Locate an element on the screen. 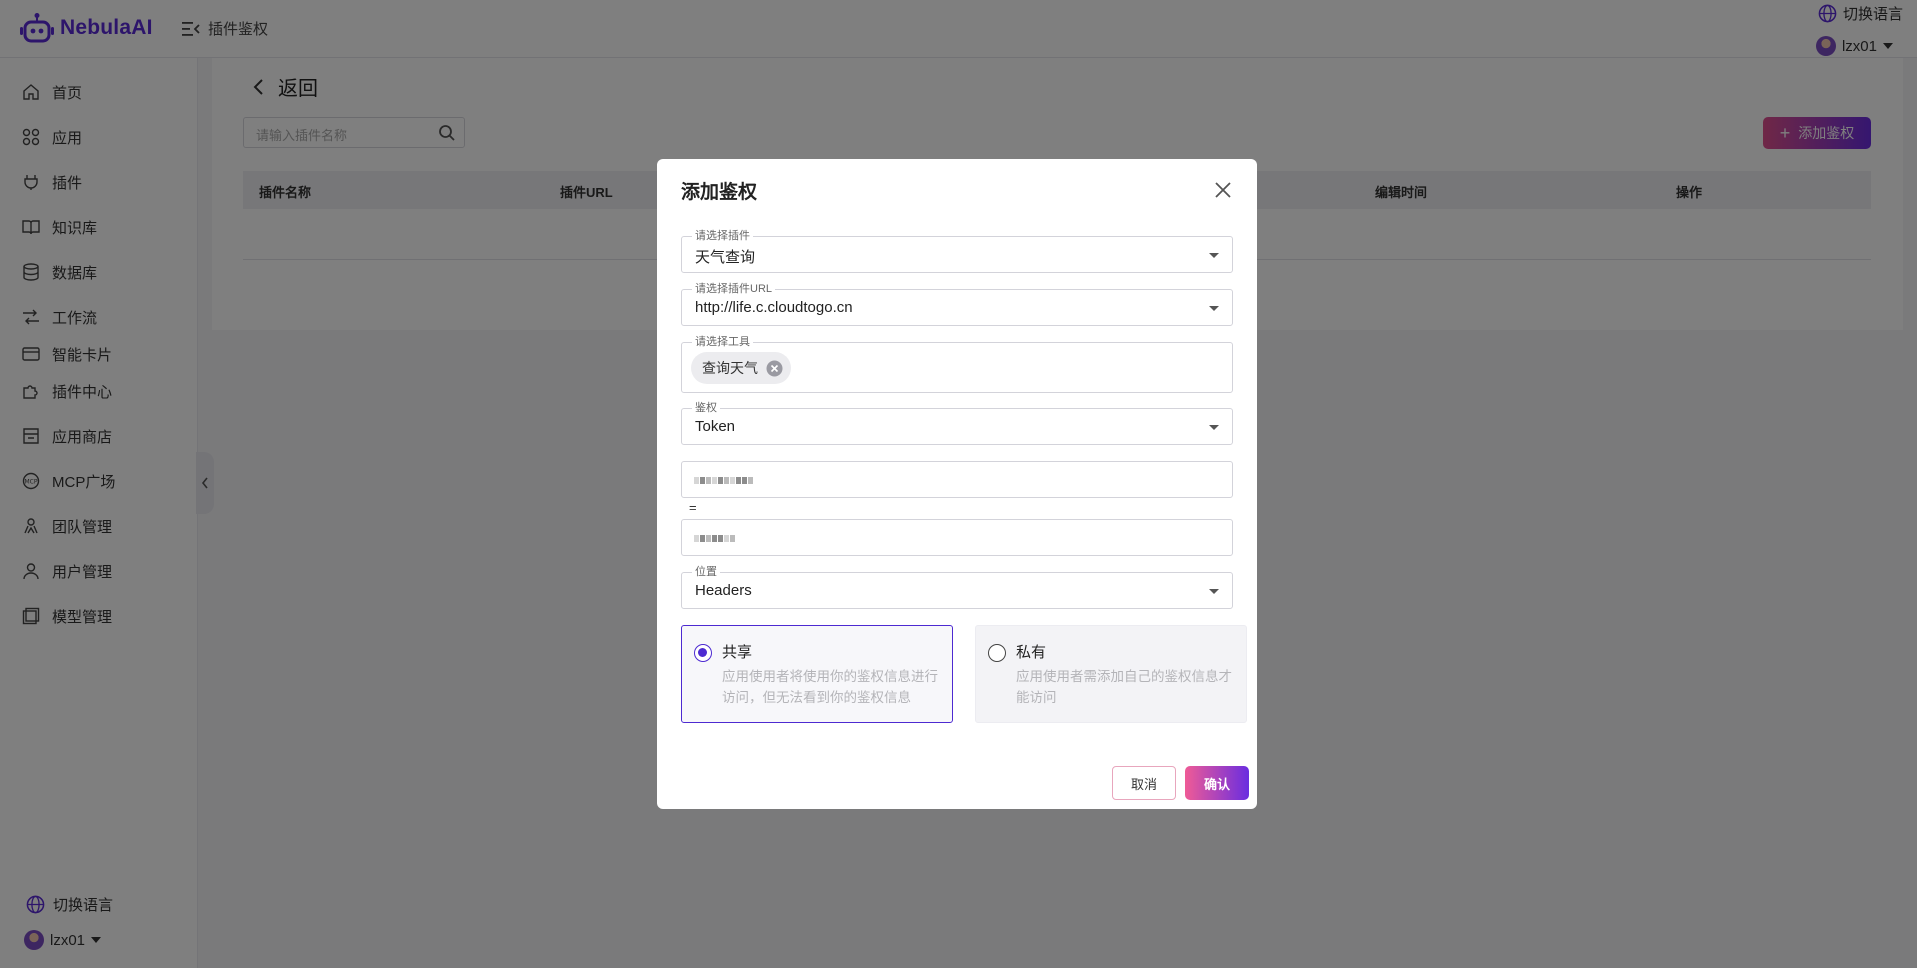 This screenshot has width=1917, height=968. radio-selected is located at coordinates (703, 653).